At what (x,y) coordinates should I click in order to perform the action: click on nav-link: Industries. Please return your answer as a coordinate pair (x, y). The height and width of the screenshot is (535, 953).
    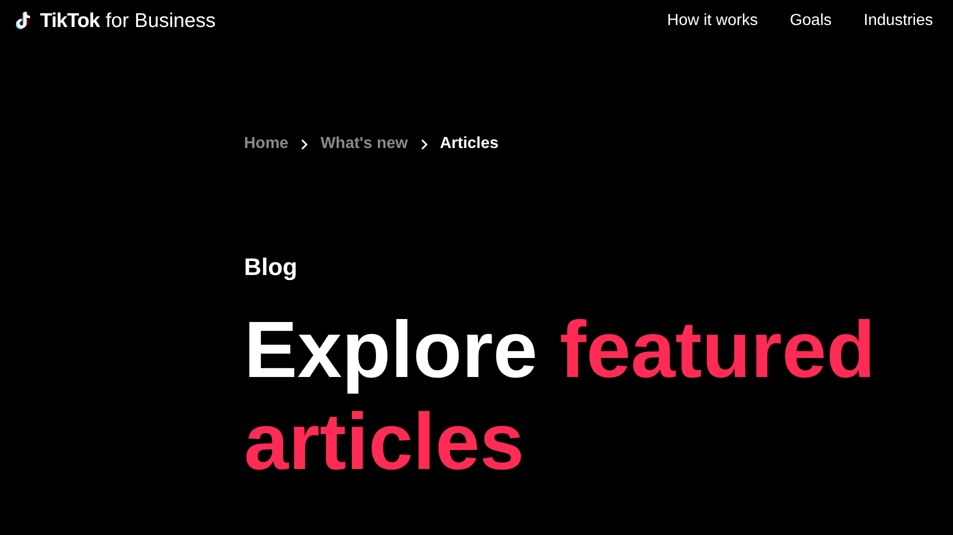
    Looking at the image, I should click on (898, 21).